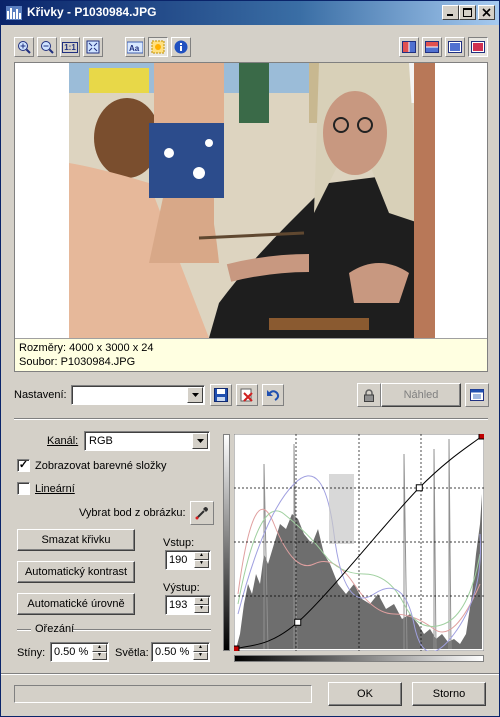 Image resolution: width=500 pixels, height=717 pixels. I want to click on input-spinbox: 190 ▲ ▼, so click(188, 560).